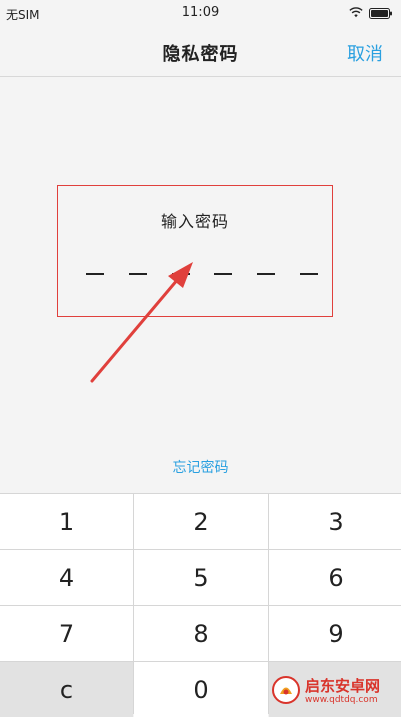 This screenshot has height=717, width=401. What do you see at coordinates (201, 521) in the screenshot?
I see `key-2: 2` at bounding box center [201, 521].